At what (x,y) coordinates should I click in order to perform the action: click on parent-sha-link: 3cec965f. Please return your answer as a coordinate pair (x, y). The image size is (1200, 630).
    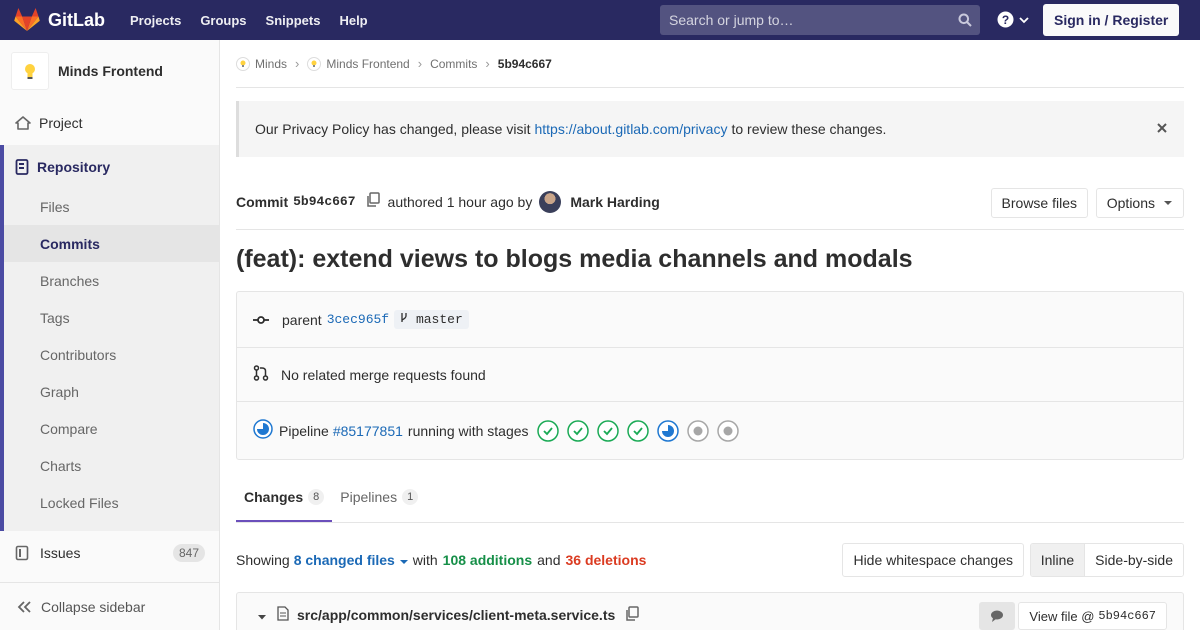
    Looking at the image, I should click on (358, 319).